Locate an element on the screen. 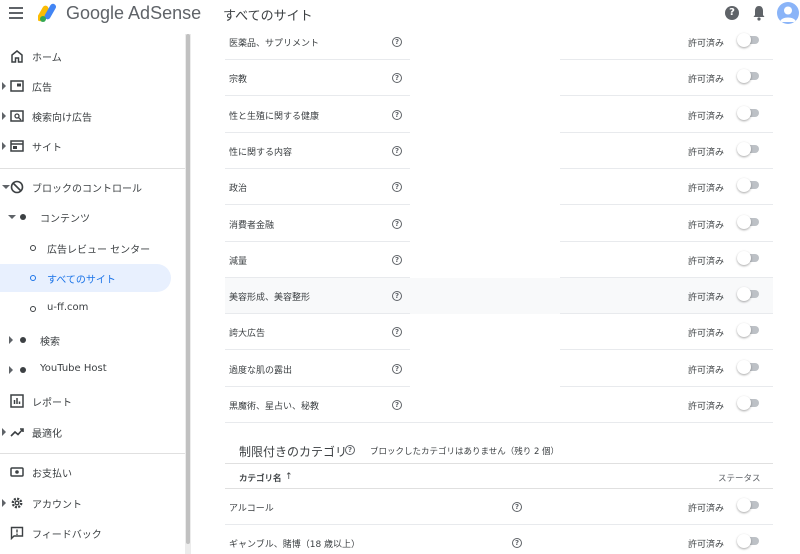 This screenshot has height=554, width=800. home-icon is located at coordinates (17, 56).